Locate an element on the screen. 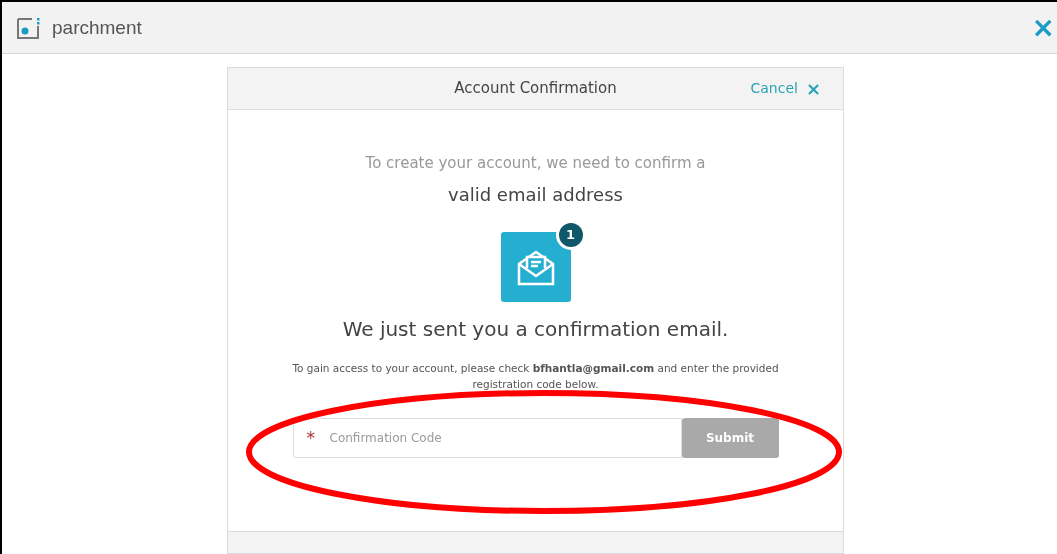 The image size is (1057, 554). instructions-text: To gain access to your account, please check bfhantla@gmail.com and enter the provided registration code below. is located at coordinates (535, 376).